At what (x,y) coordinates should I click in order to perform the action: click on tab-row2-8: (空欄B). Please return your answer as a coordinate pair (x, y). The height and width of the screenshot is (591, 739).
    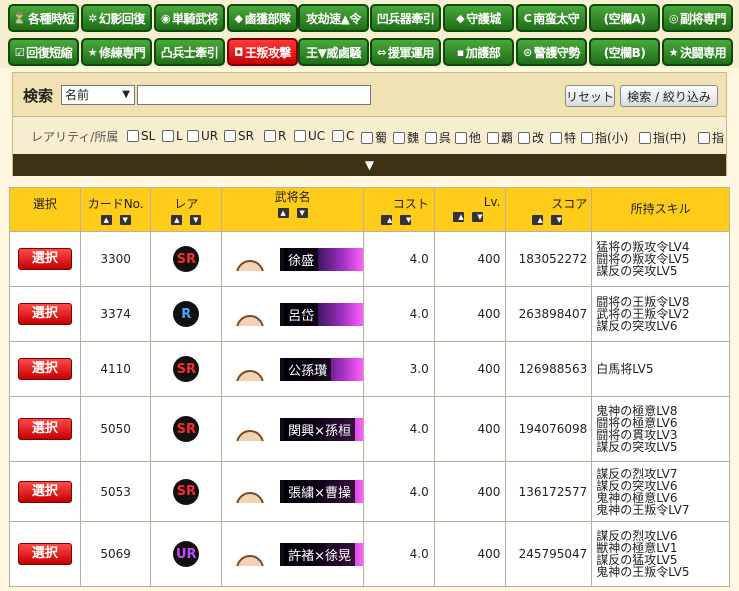
    Looking at the image, I should click on (624, 52).